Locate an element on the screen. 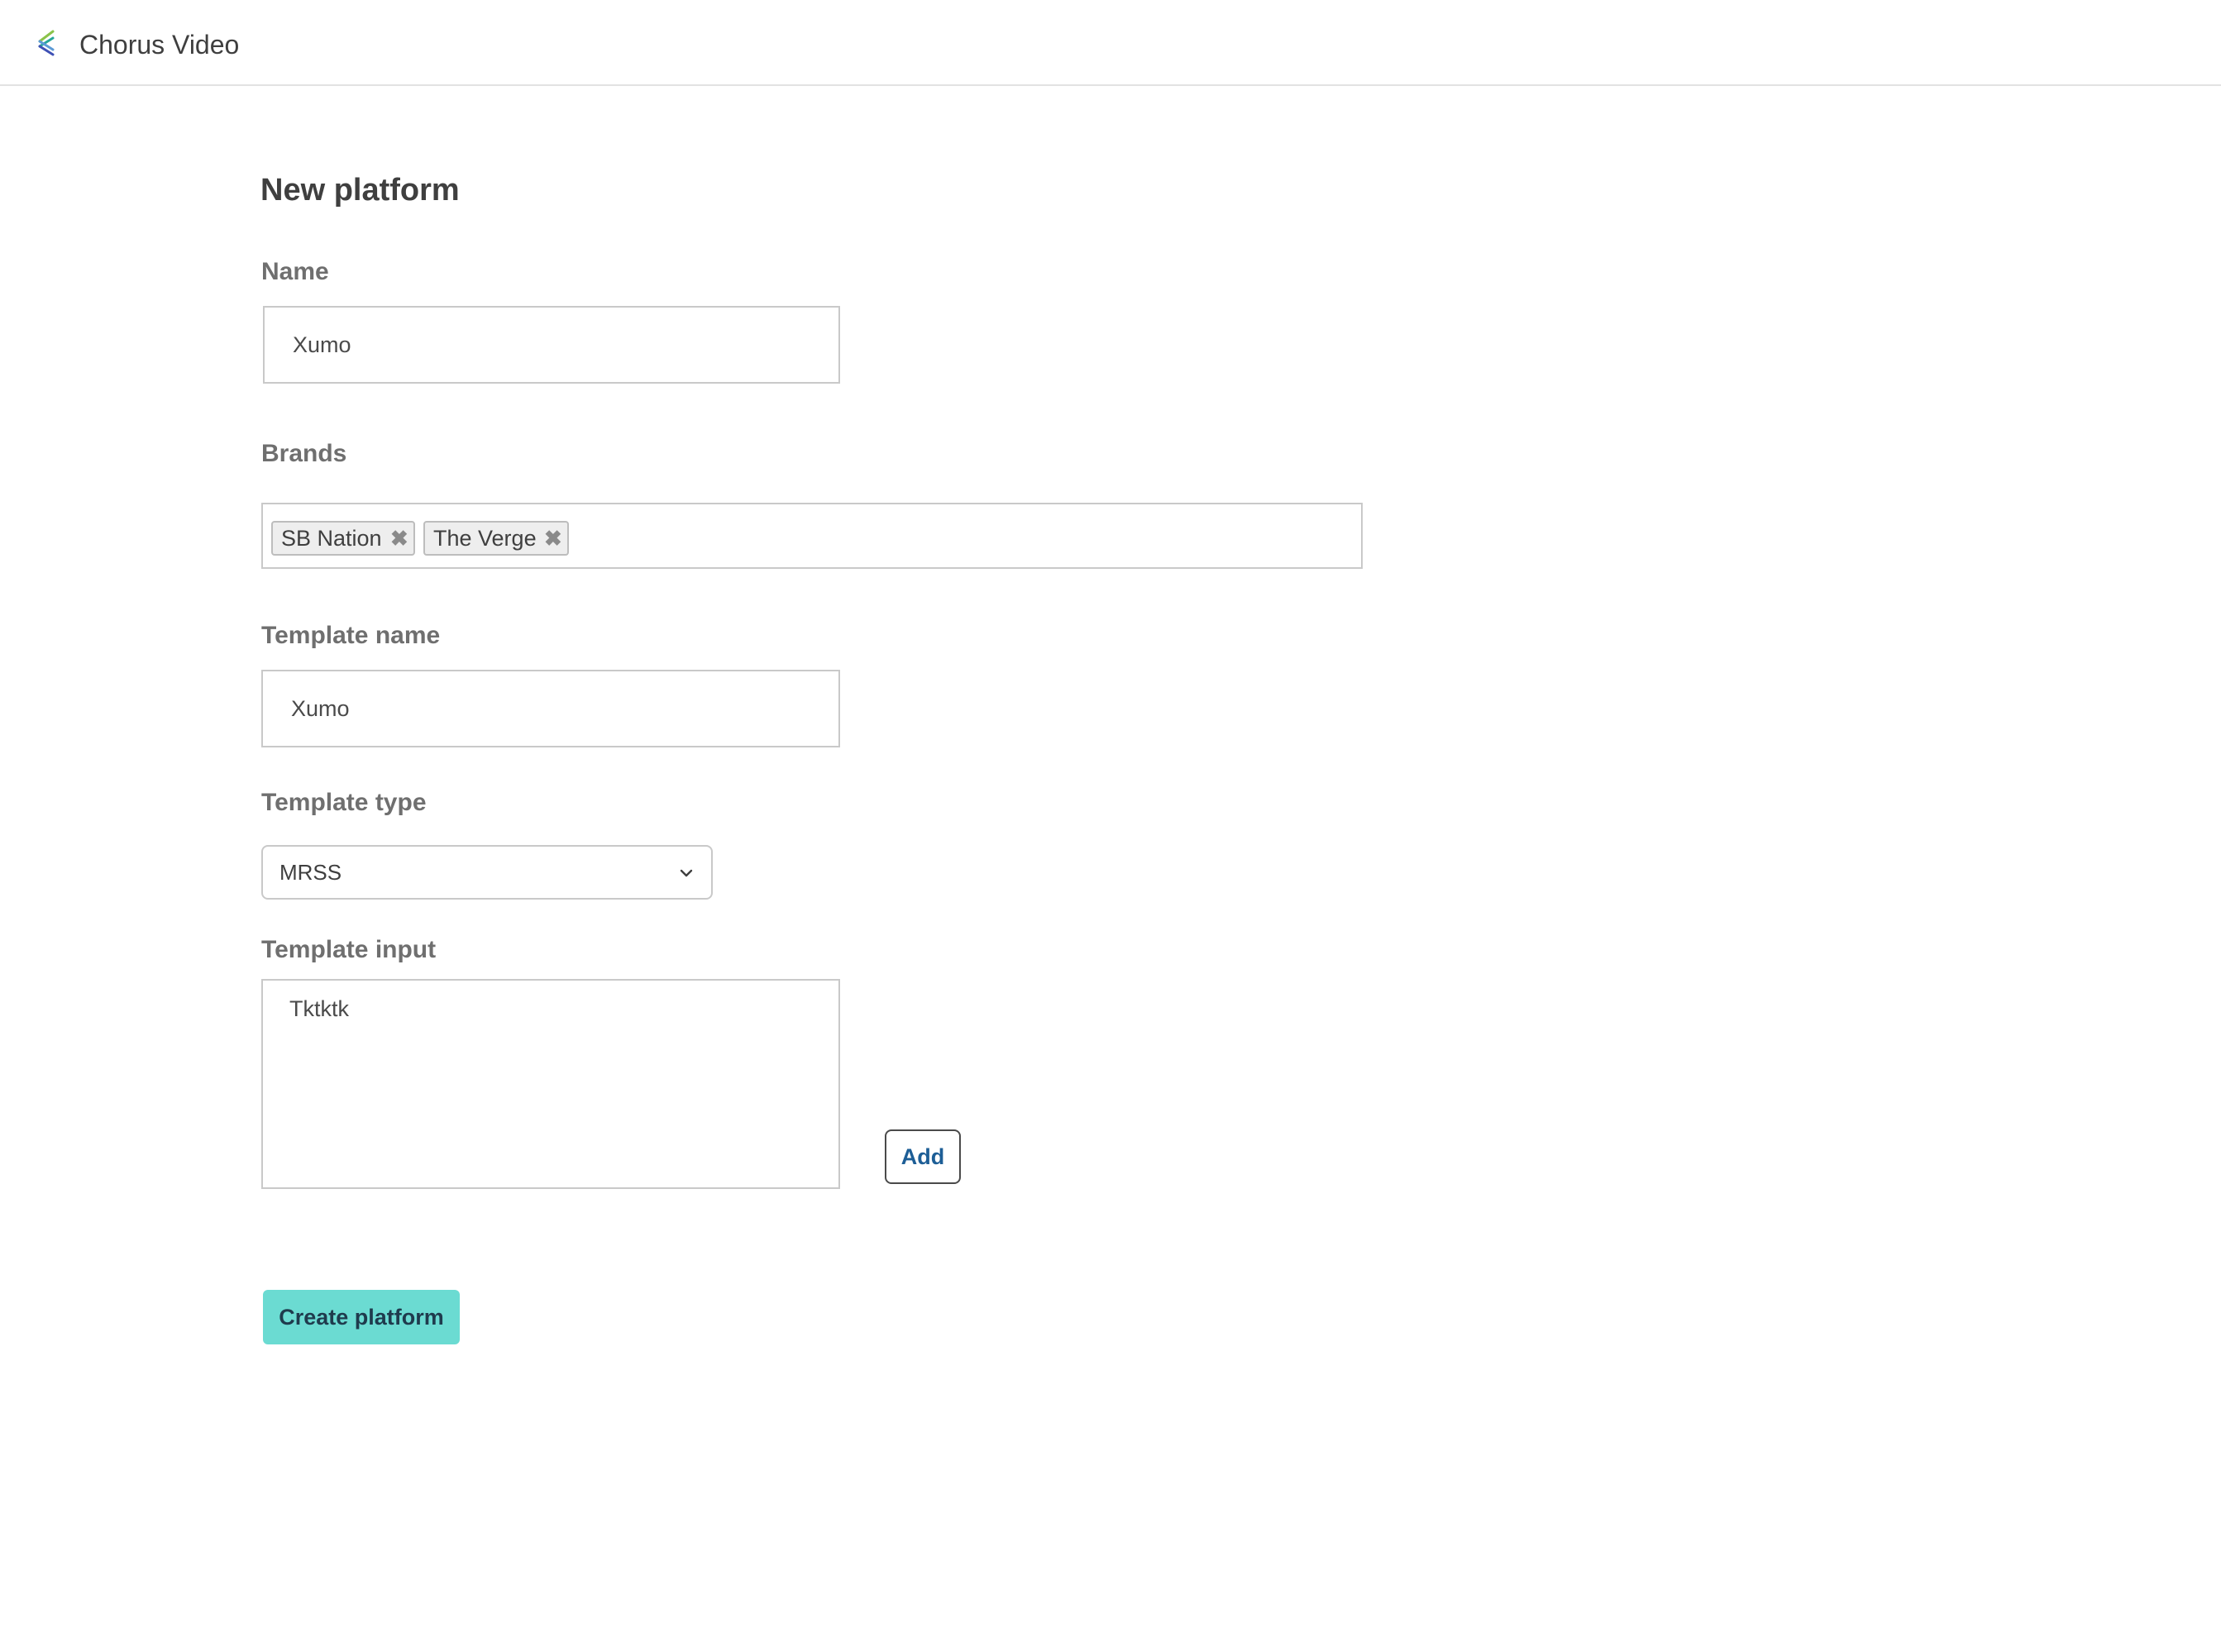  brand-tag-label: SB Nation is located at coordinates (332, 538).